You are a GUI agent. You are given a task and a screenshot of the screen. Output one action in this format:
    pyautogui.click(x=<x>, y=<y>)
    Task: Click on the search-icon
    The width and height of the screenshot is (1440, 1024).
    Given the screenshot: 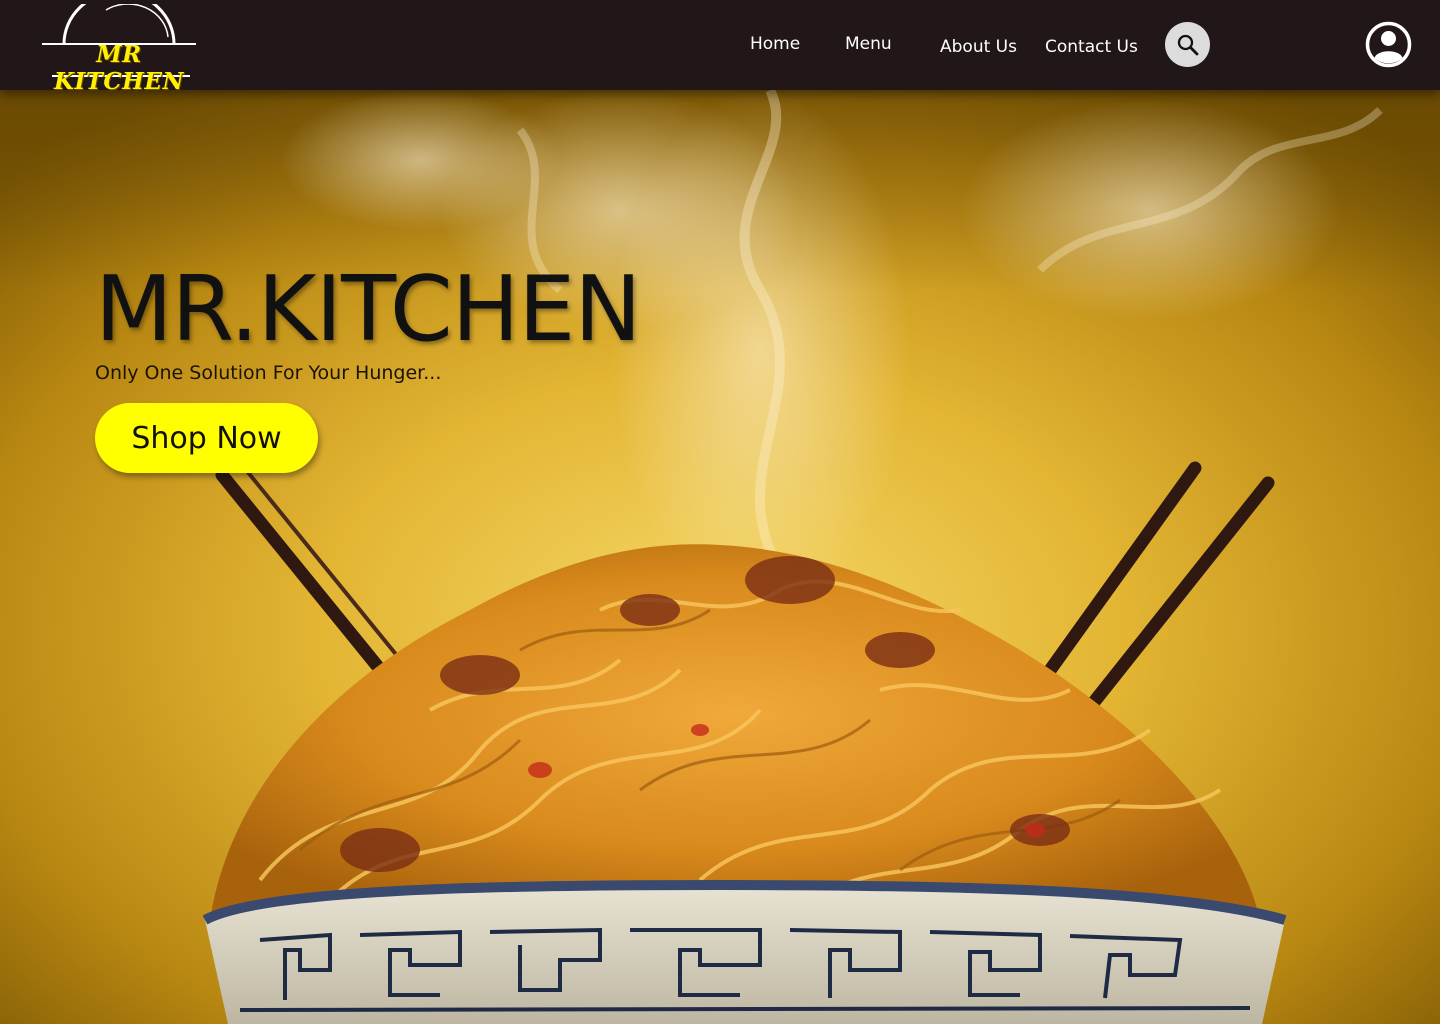 What is the action you would take?
    pyautogui.click(x=1187, y=44)
    